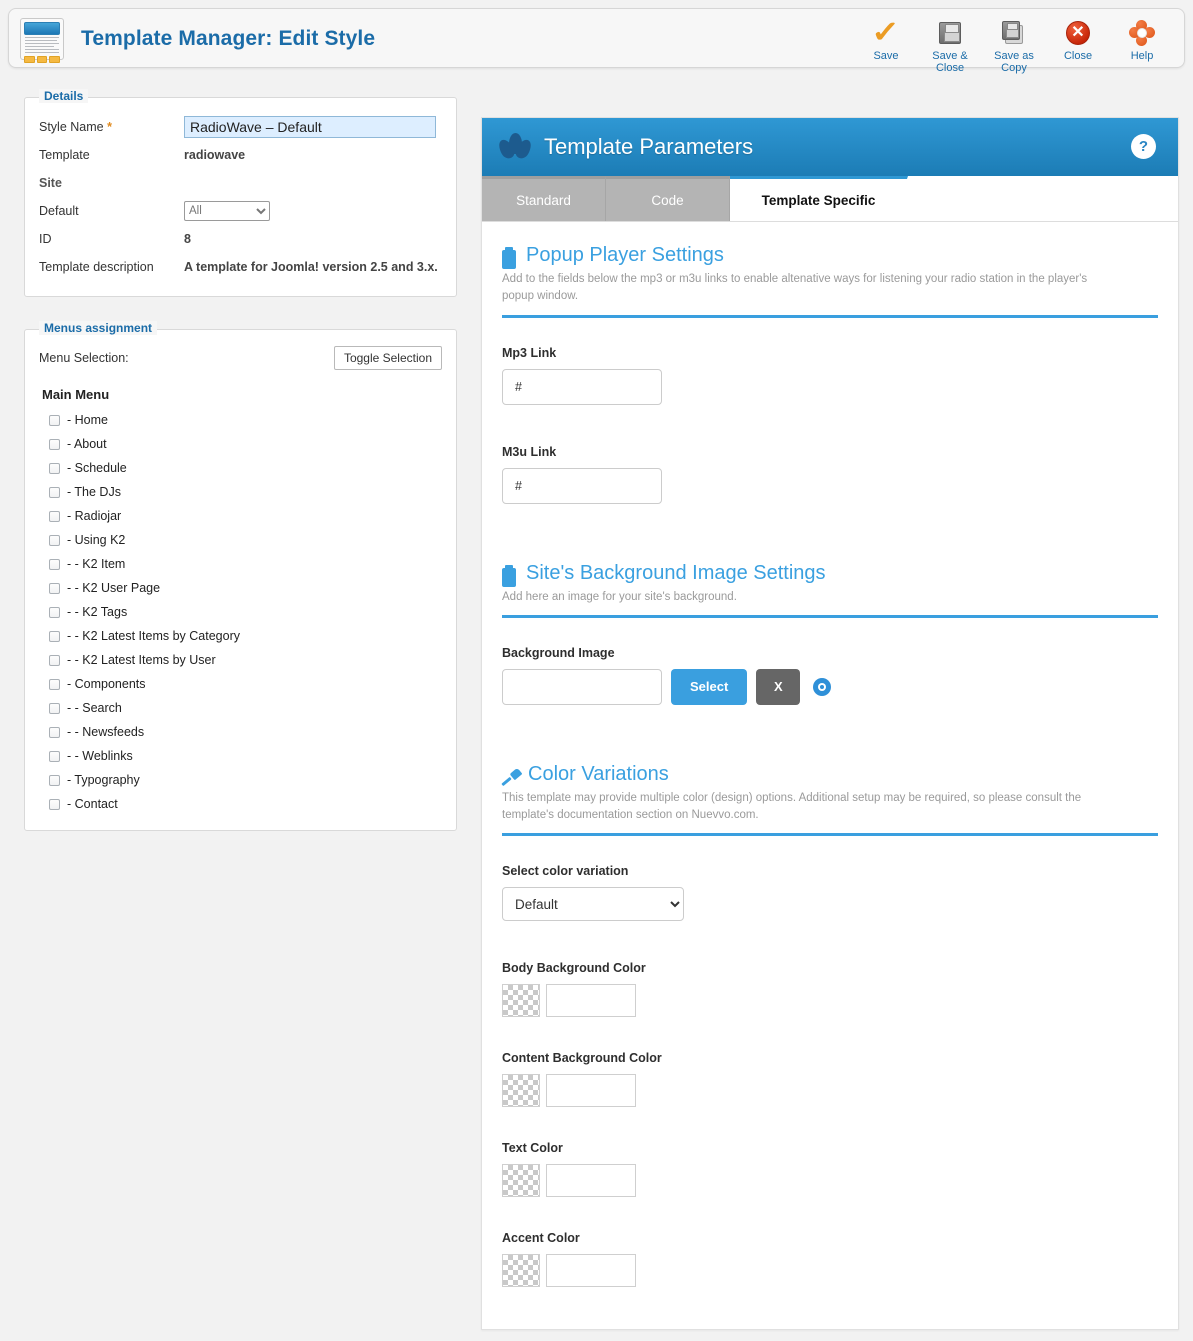 This screenshot has height=1341, width=1193. What do you see at coordinates (227, 211) in the screenshot?
I see `default-select: All` at bounding box center [227, 211].